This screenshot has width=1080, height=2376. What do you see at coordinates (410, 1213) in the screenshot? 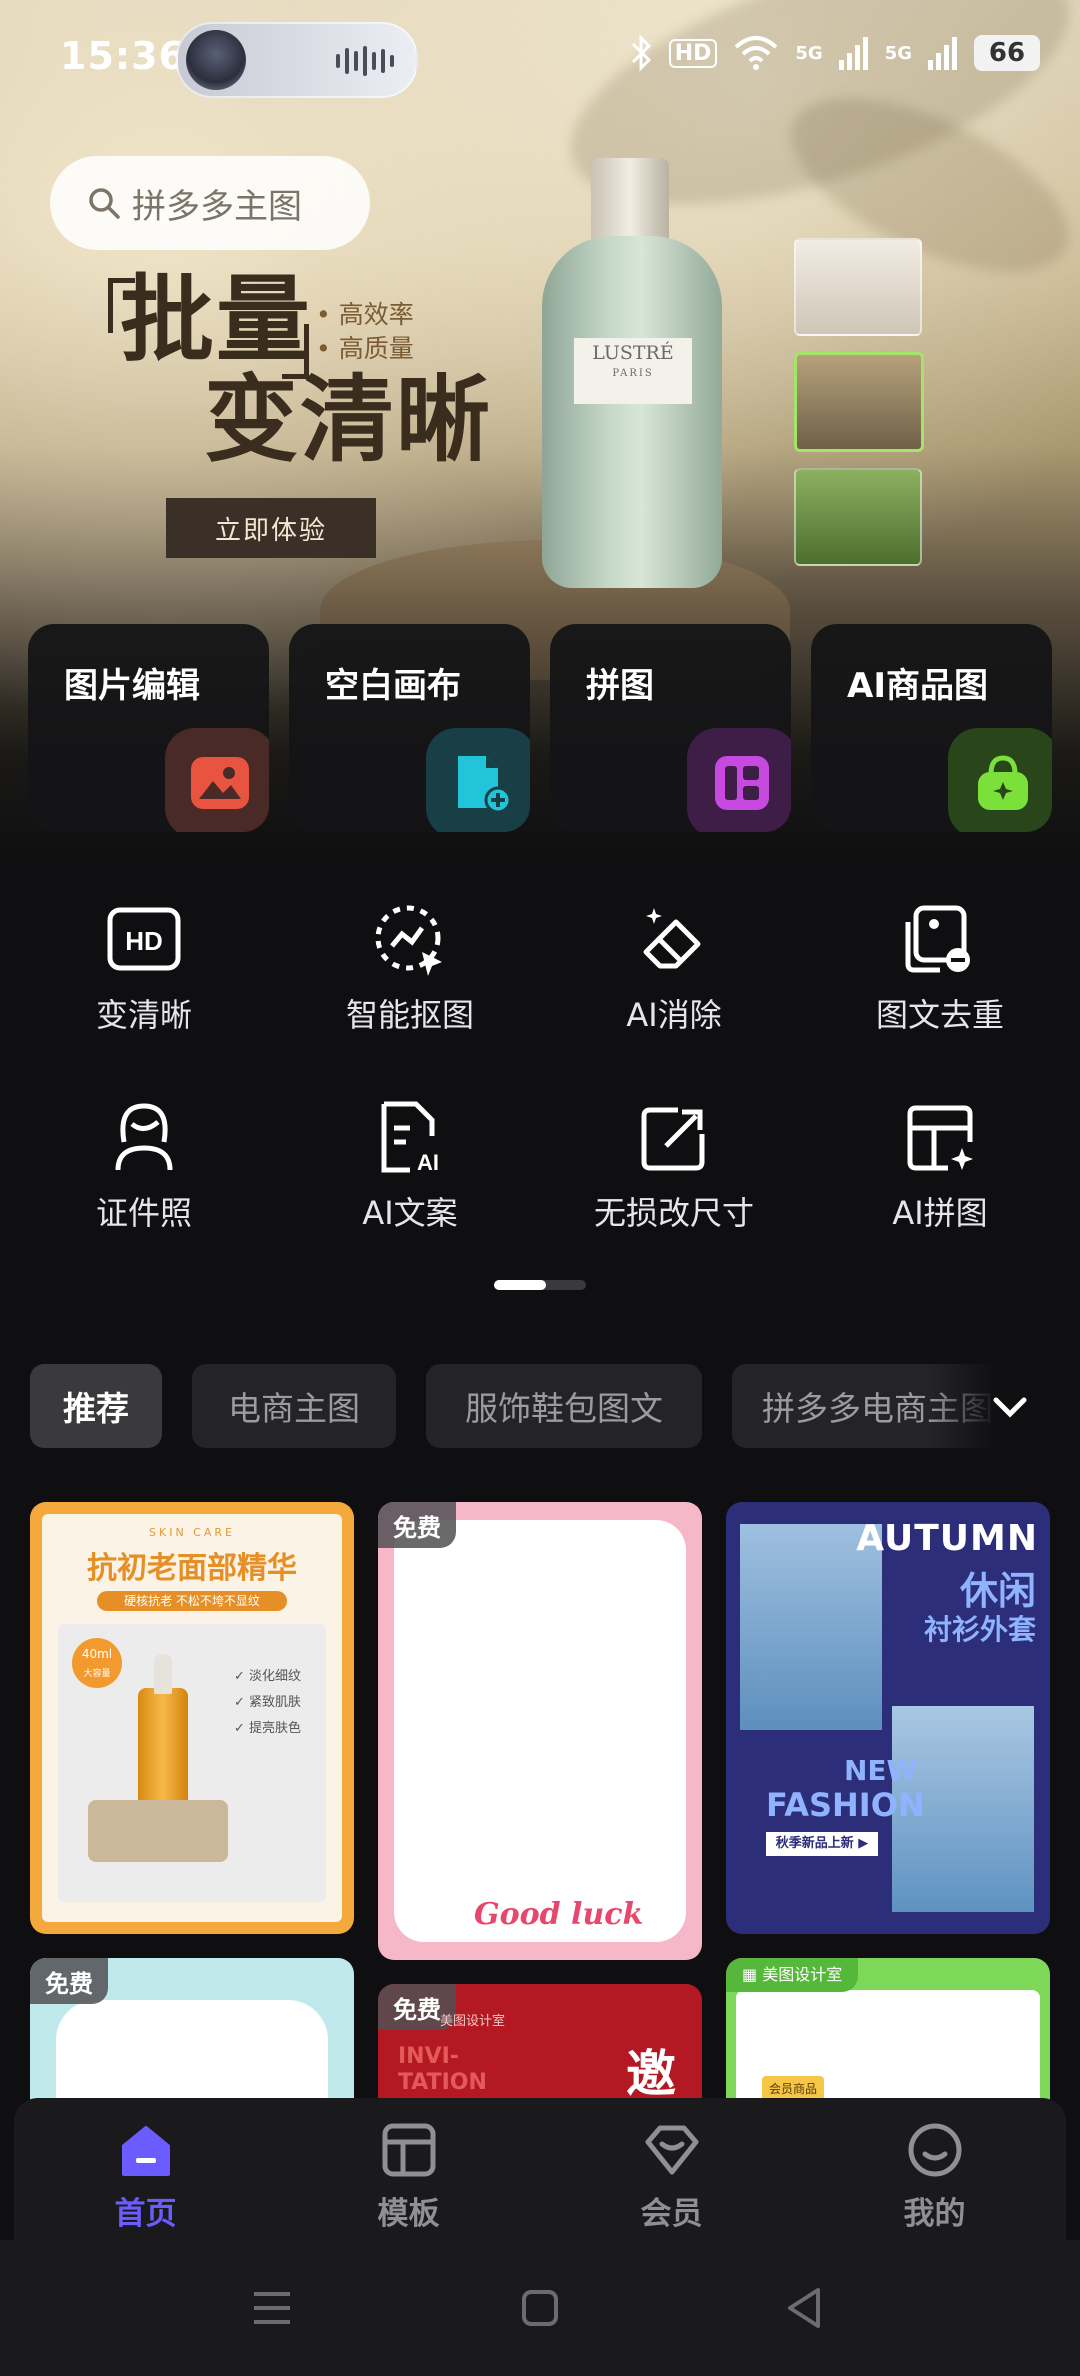
I see `tool-label: AI文案` at bounding box center [410, 1213].